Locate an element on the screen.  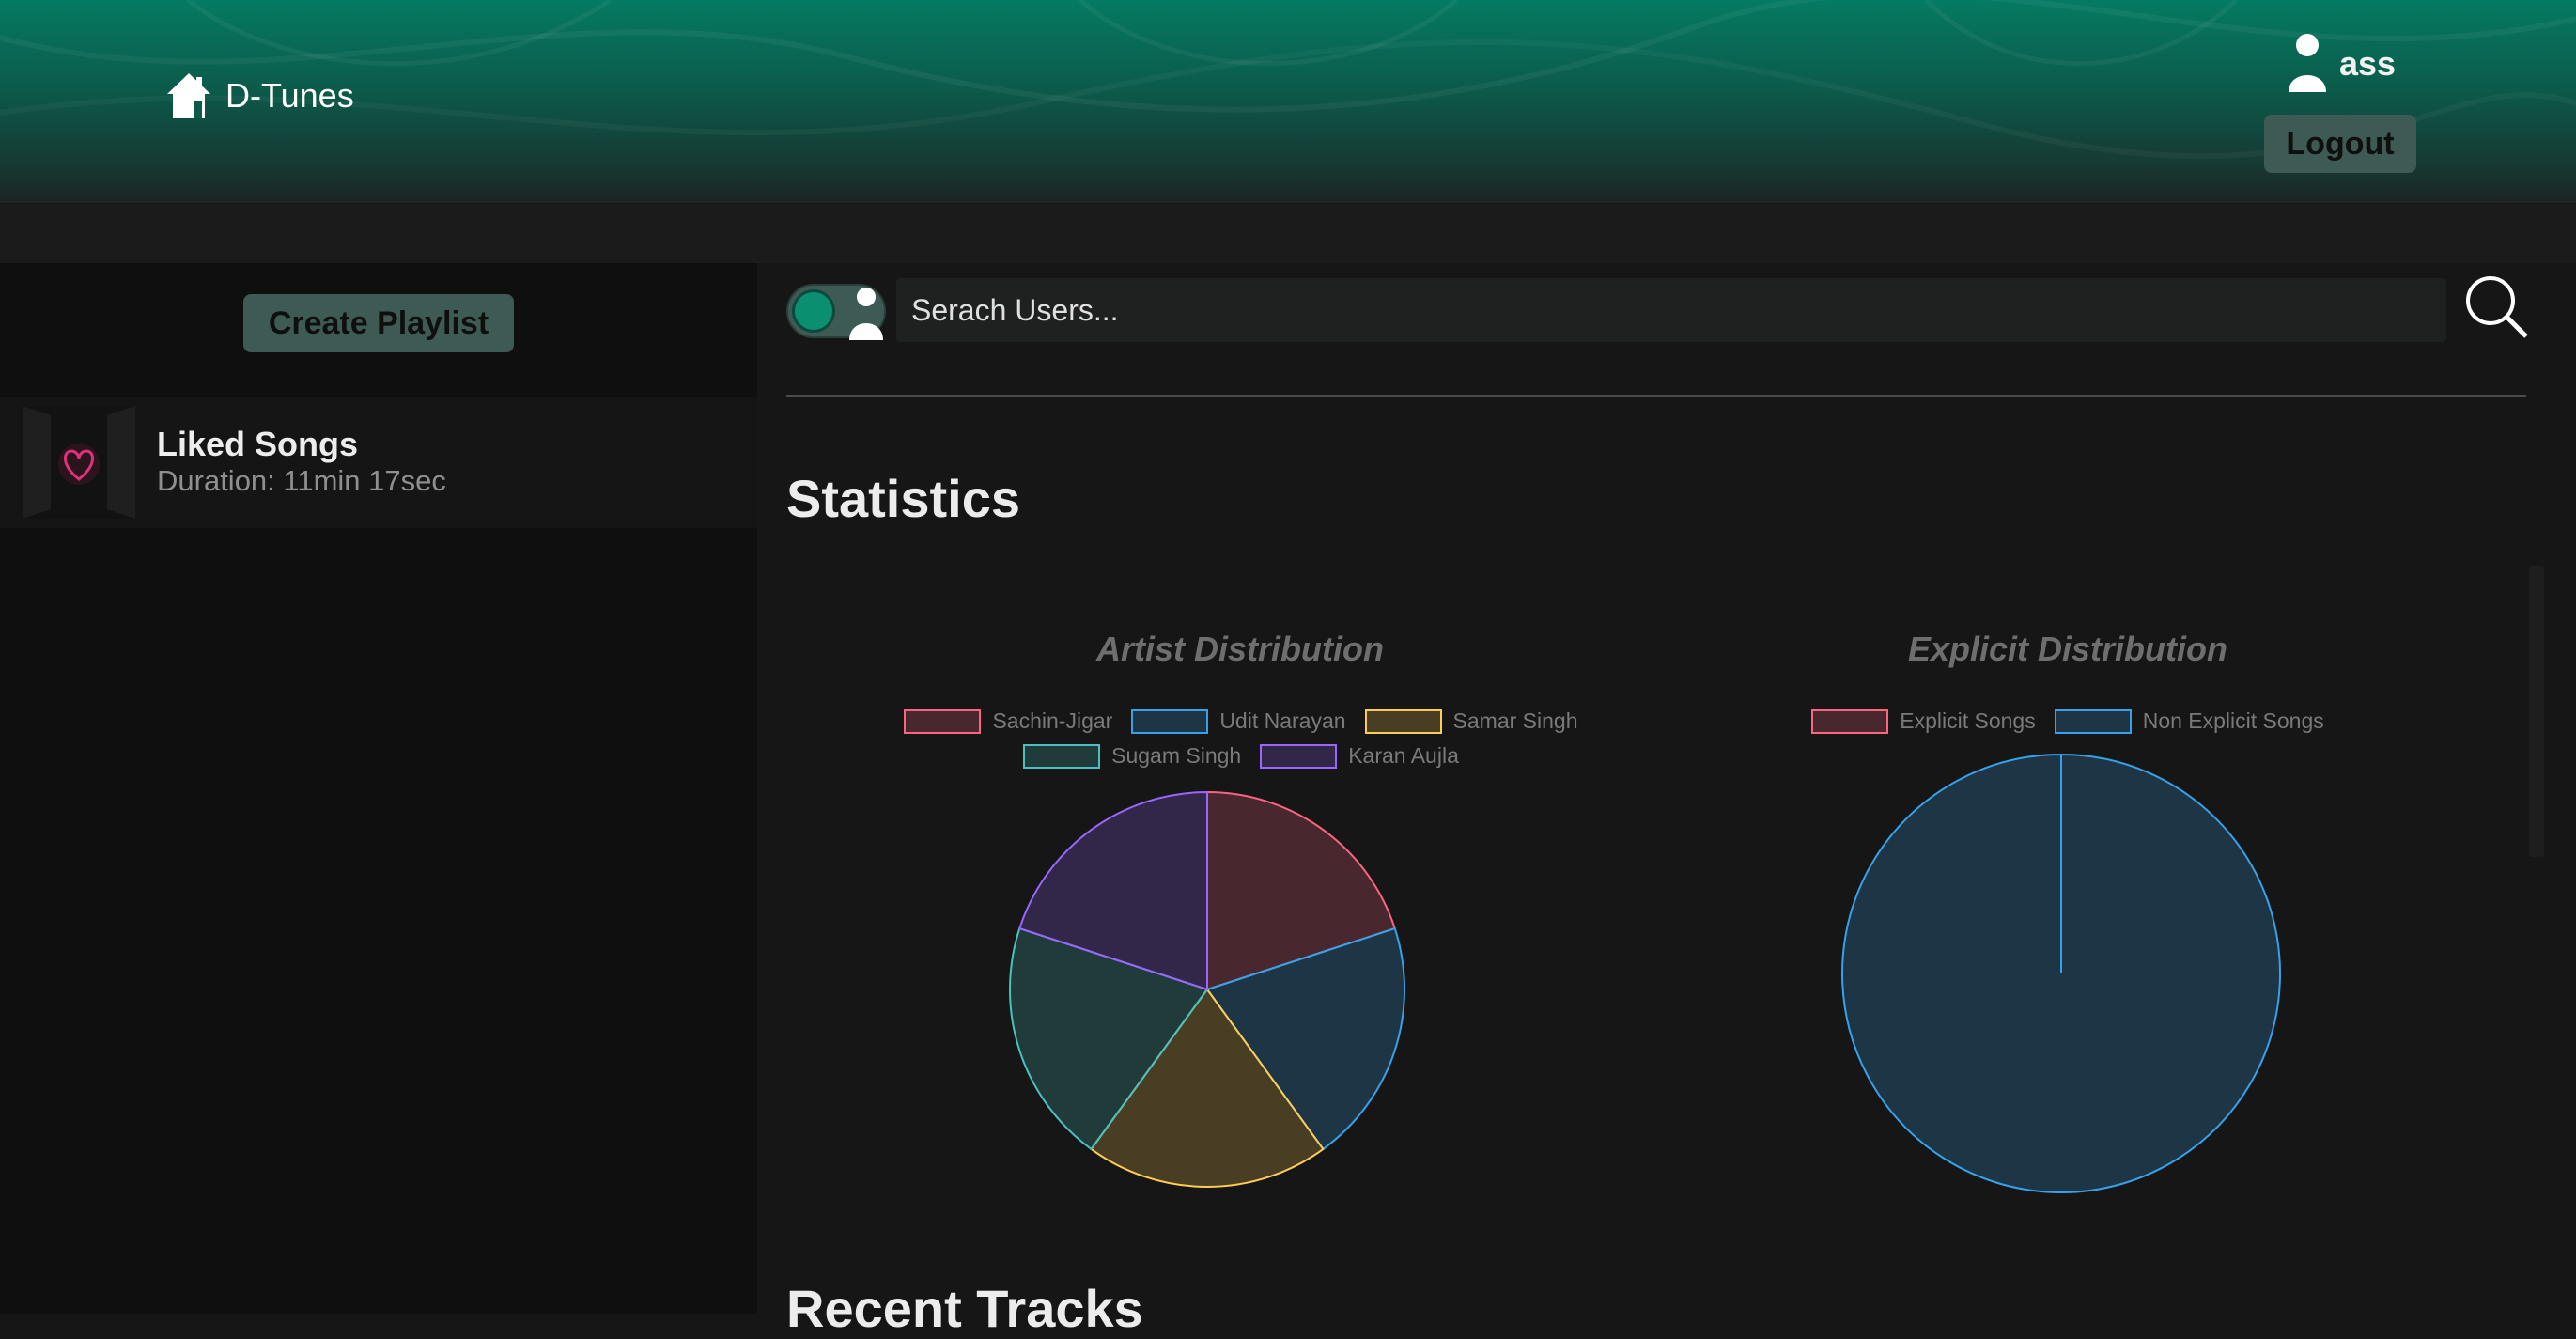
legend-item: Karan Aujla is located at coordinates (1360, 756).